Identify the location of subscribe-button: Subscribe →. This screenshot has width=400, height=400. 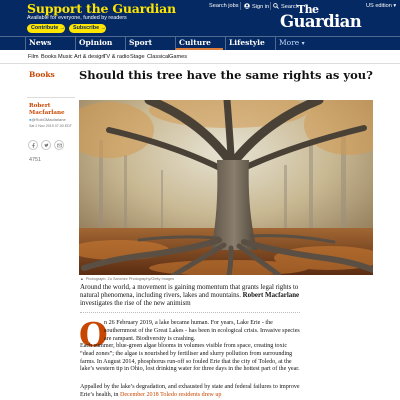
(87, 28).